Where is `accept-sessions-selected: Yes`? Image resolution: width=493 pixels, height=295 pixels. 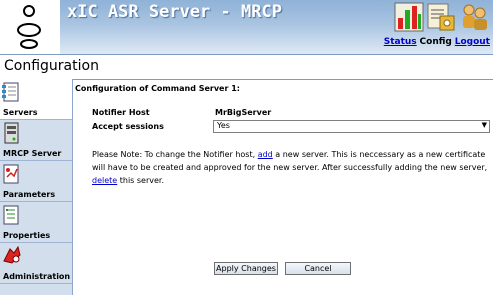
accept-sessions-selected: Yes is located at coordinates (223, 125).